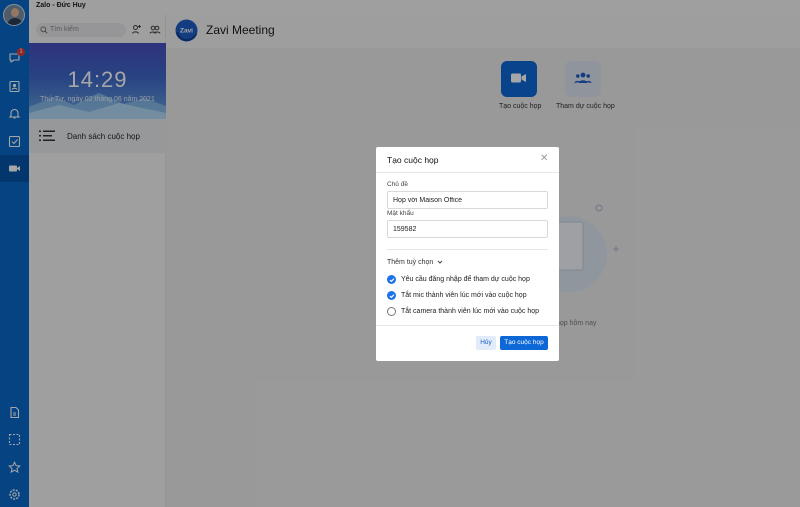 This screenshot has width=800, height=507. I want to click on dialog-header-divider, so click(467, 172).